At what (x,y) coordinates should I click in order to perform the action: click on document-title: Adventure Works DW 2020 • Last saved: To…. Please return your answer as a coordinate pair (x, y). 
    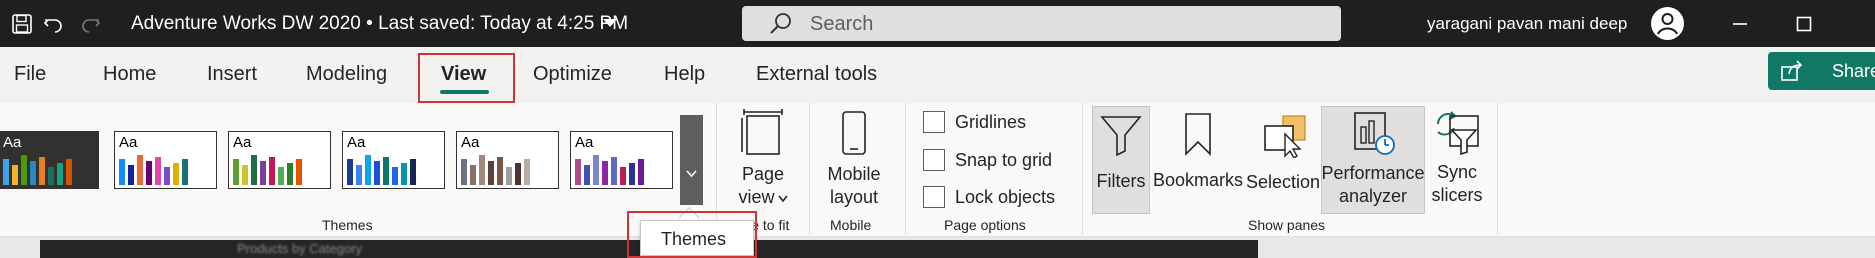
    Looking at the image, I should click on (379, 24).